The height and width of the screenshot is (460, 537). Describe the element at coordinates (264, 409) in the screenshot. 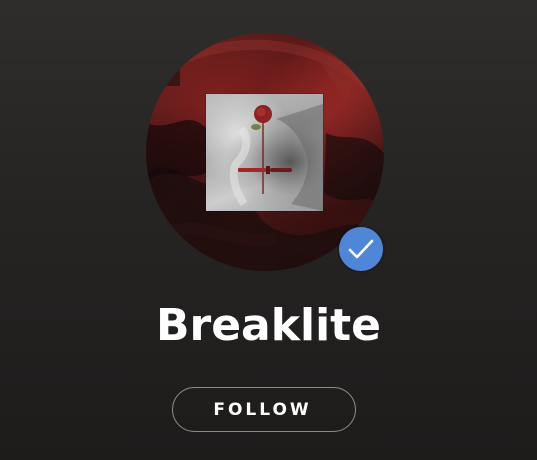

I see `follow-button: FOLLOW` at that location.